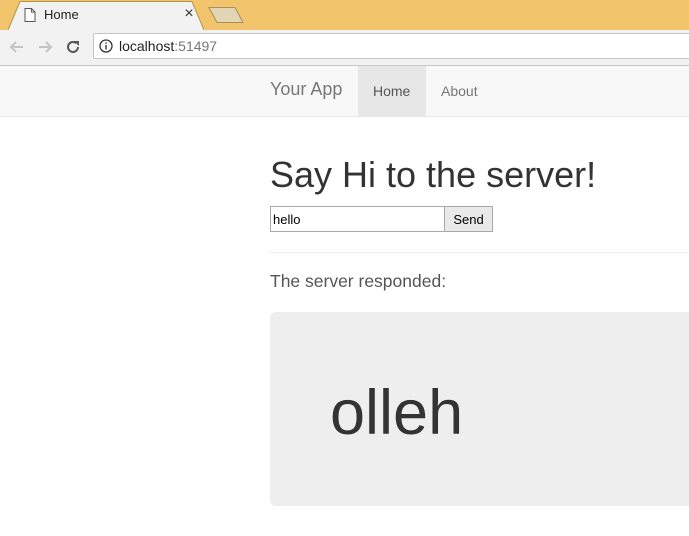 The width and height of the screenshot is (689, 536). I want to click on page-icon, so click(30, 15).